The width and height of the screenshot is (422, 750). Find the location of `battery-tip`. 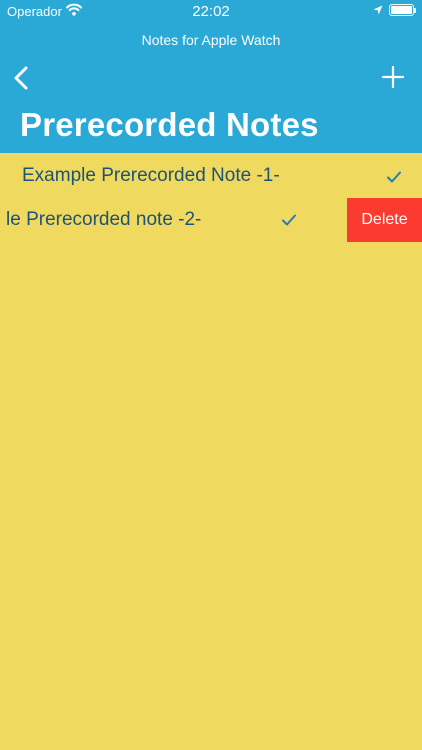

battery-tip is located at coordinates (415, 10).